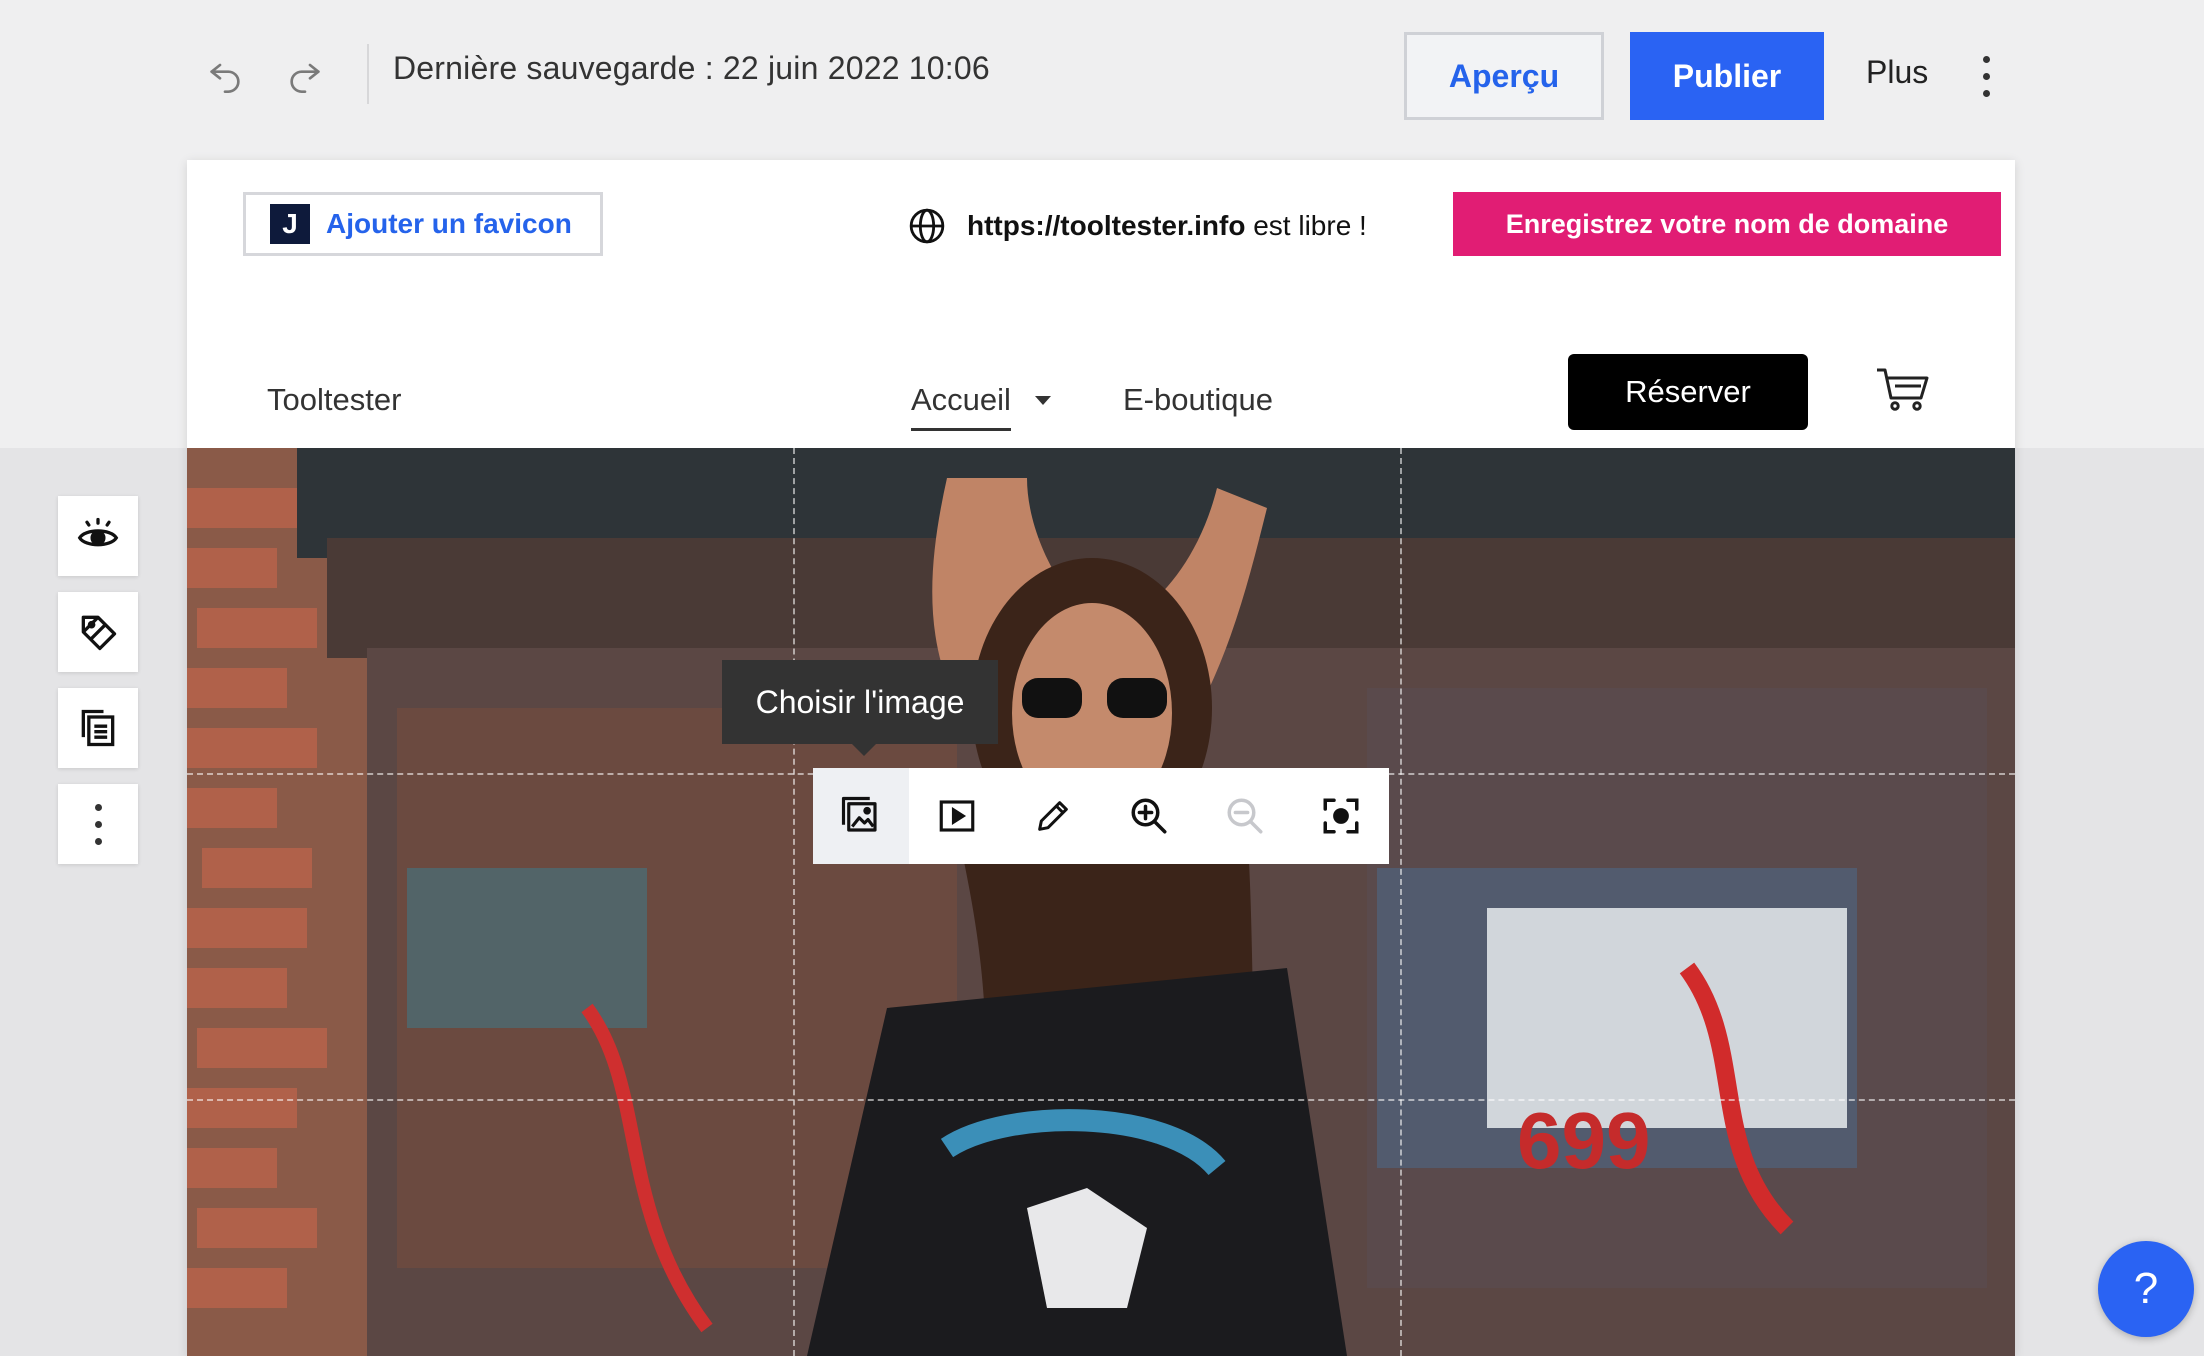 Image resolution: width=2204 pixels, height=1356 pixels. What do you see at coordinates (98, 532) in the screenshot?
I see `eye-icon` at bounding box center [98, 532].